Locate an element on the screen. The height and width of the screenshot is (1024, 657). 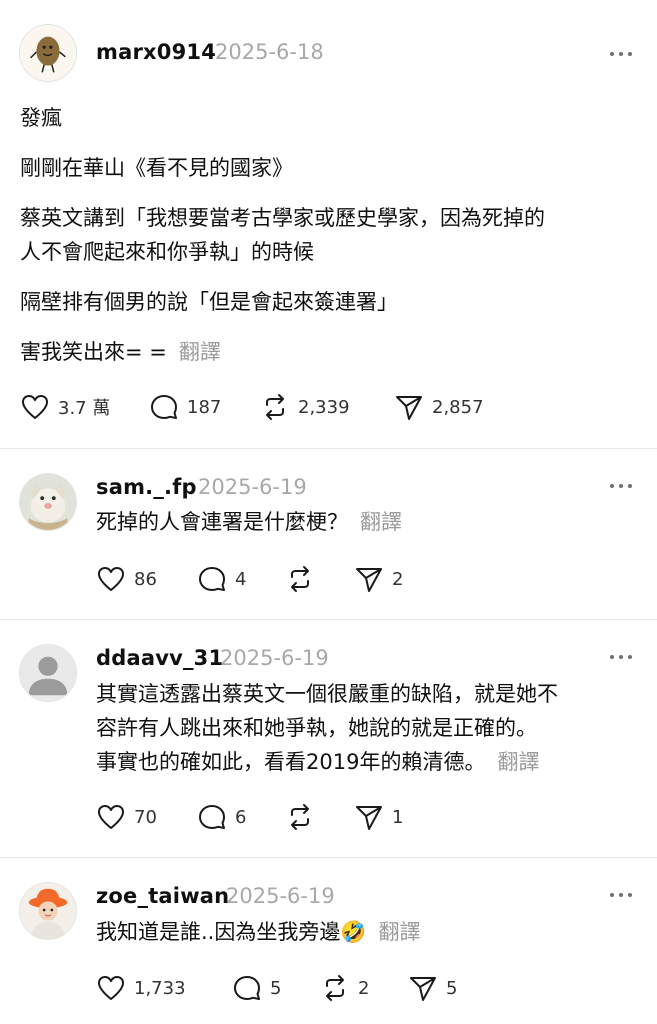
repost-button: 2 is located at coordinates (344, 988).